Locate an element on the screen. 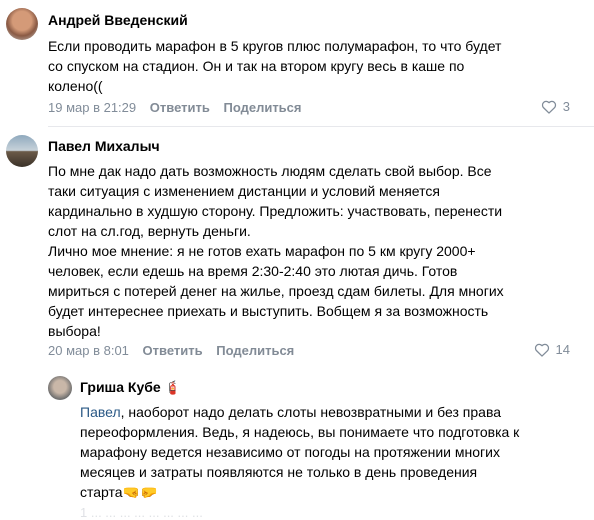 The width and height of the screenshot is (594, 520). comment-meta: 19 мар в 21:29 Ответить Поделиться is located at coordinates (175, 107).